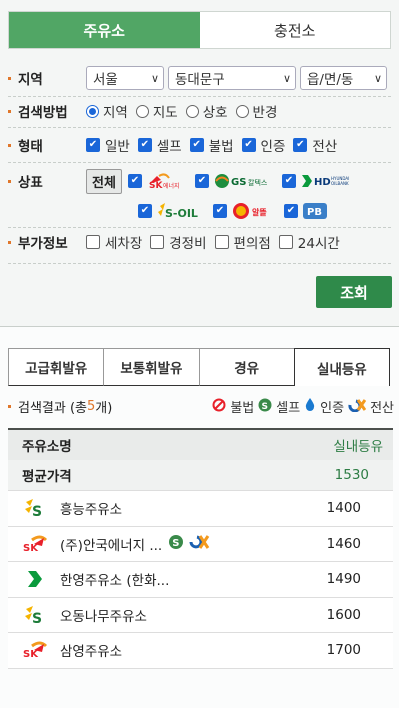 Image resolution: width=399 pixels, height=708 pixels. I want to click on svg-text: GS, so click(238, 182).